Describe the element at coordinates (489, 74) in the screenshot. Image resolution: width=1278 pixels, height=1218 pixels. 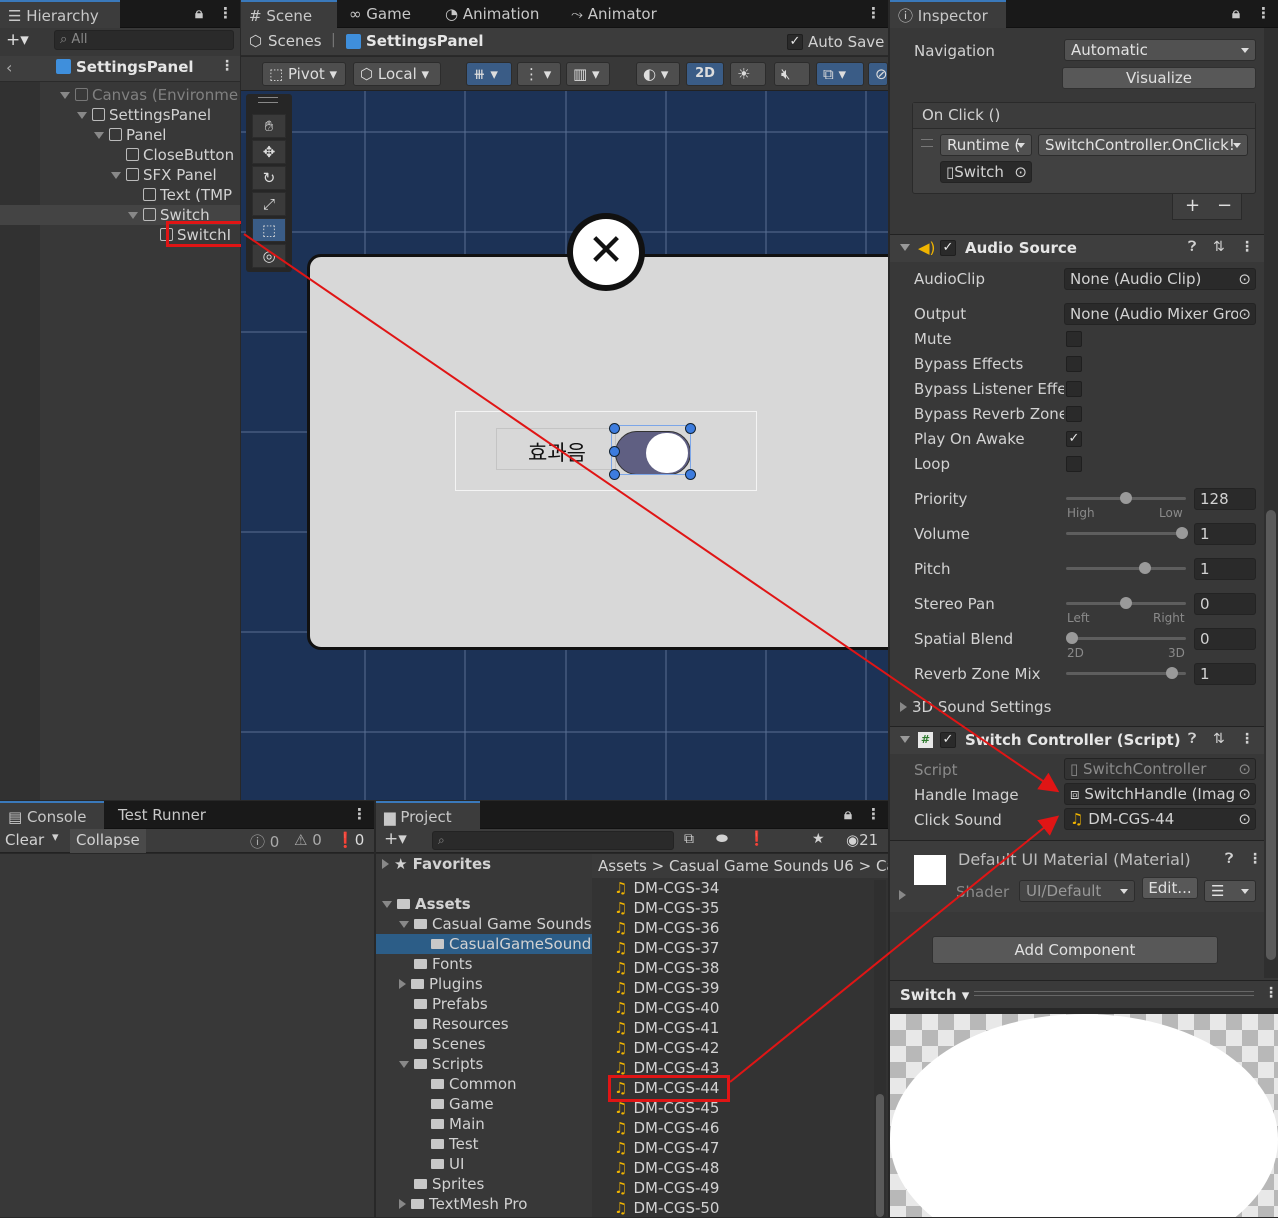
I see `grid-snap-button: ⧻ ▾` at that location.